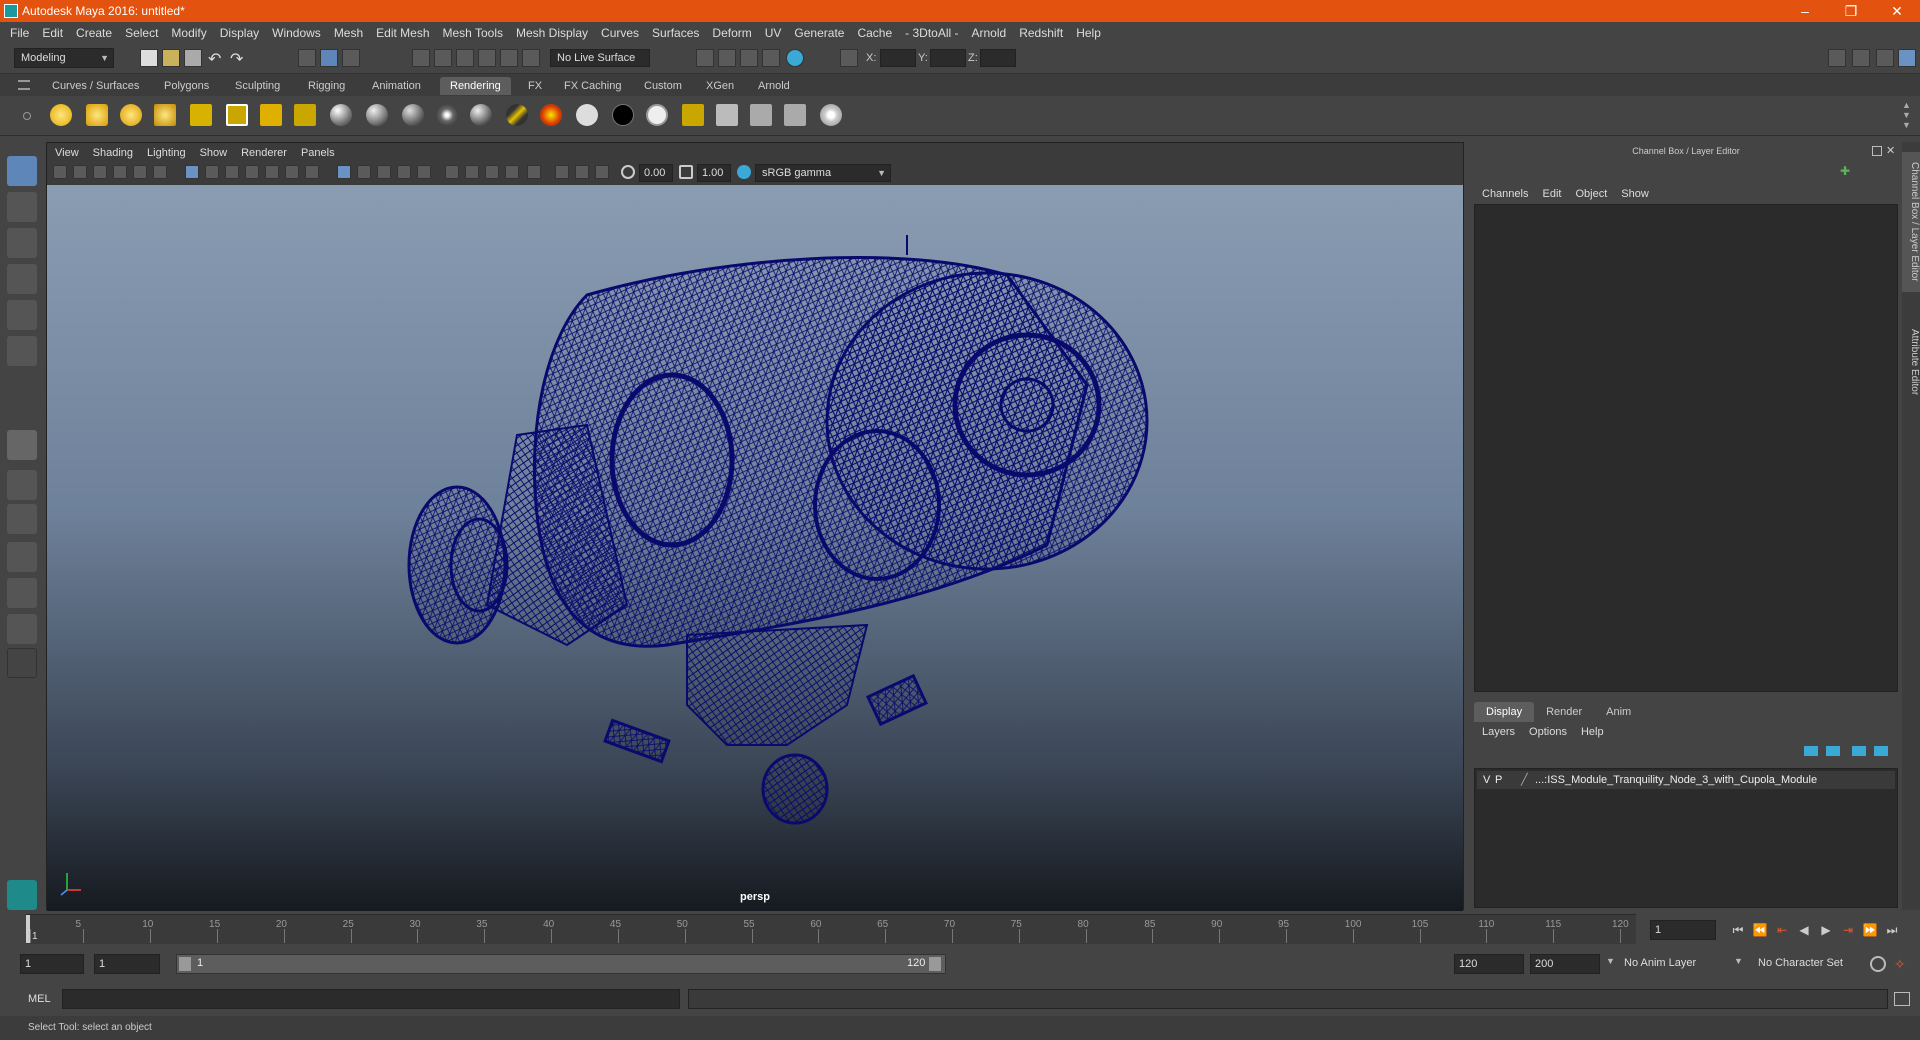  Describe the element at coordinates (141, 33) in the screenshot. I see `menu-select: Select` at that location.